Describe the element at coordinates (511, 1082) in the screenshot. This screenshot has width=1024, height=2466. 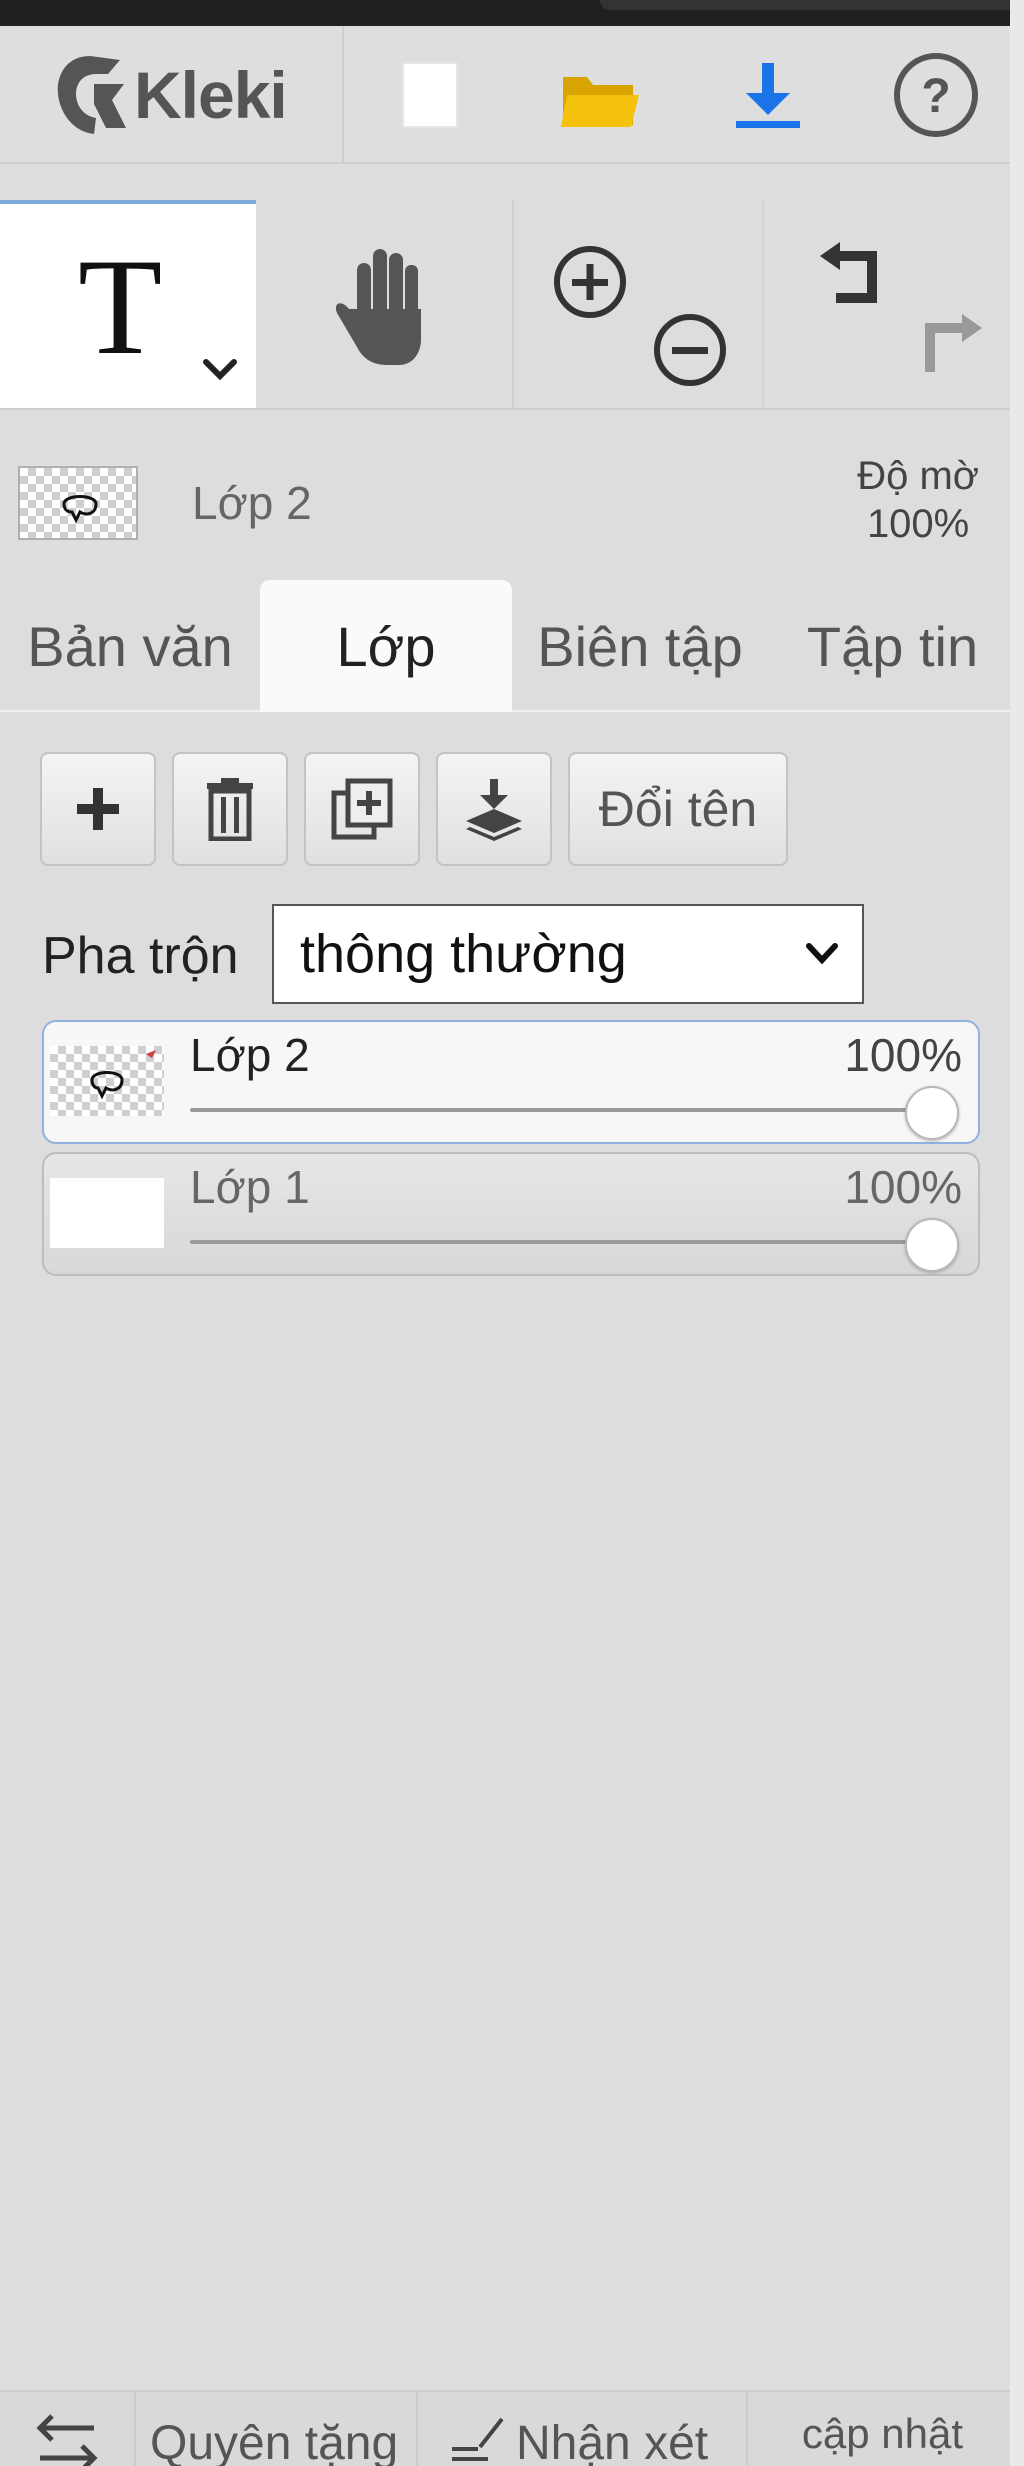
I see `layer-item-2: Lớp 2 100%` at that location.